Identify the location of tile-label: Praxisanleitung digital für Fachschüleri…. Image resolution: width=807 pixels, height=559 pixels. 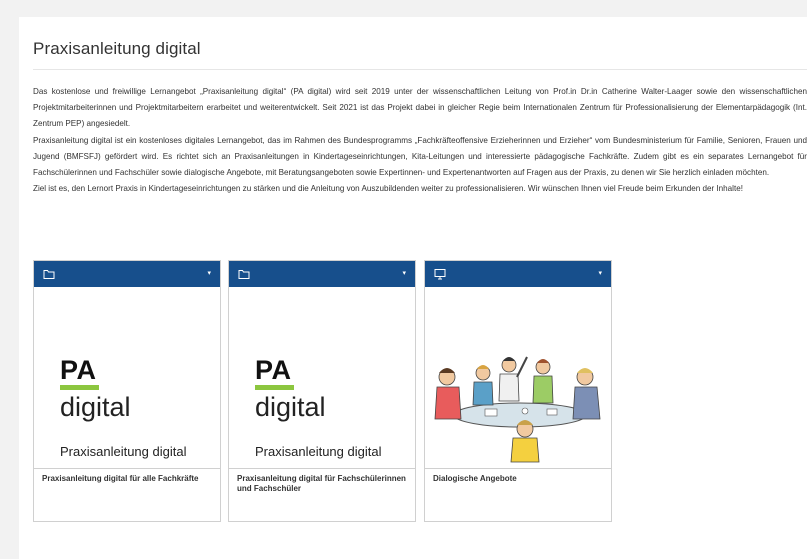
(322, 484).